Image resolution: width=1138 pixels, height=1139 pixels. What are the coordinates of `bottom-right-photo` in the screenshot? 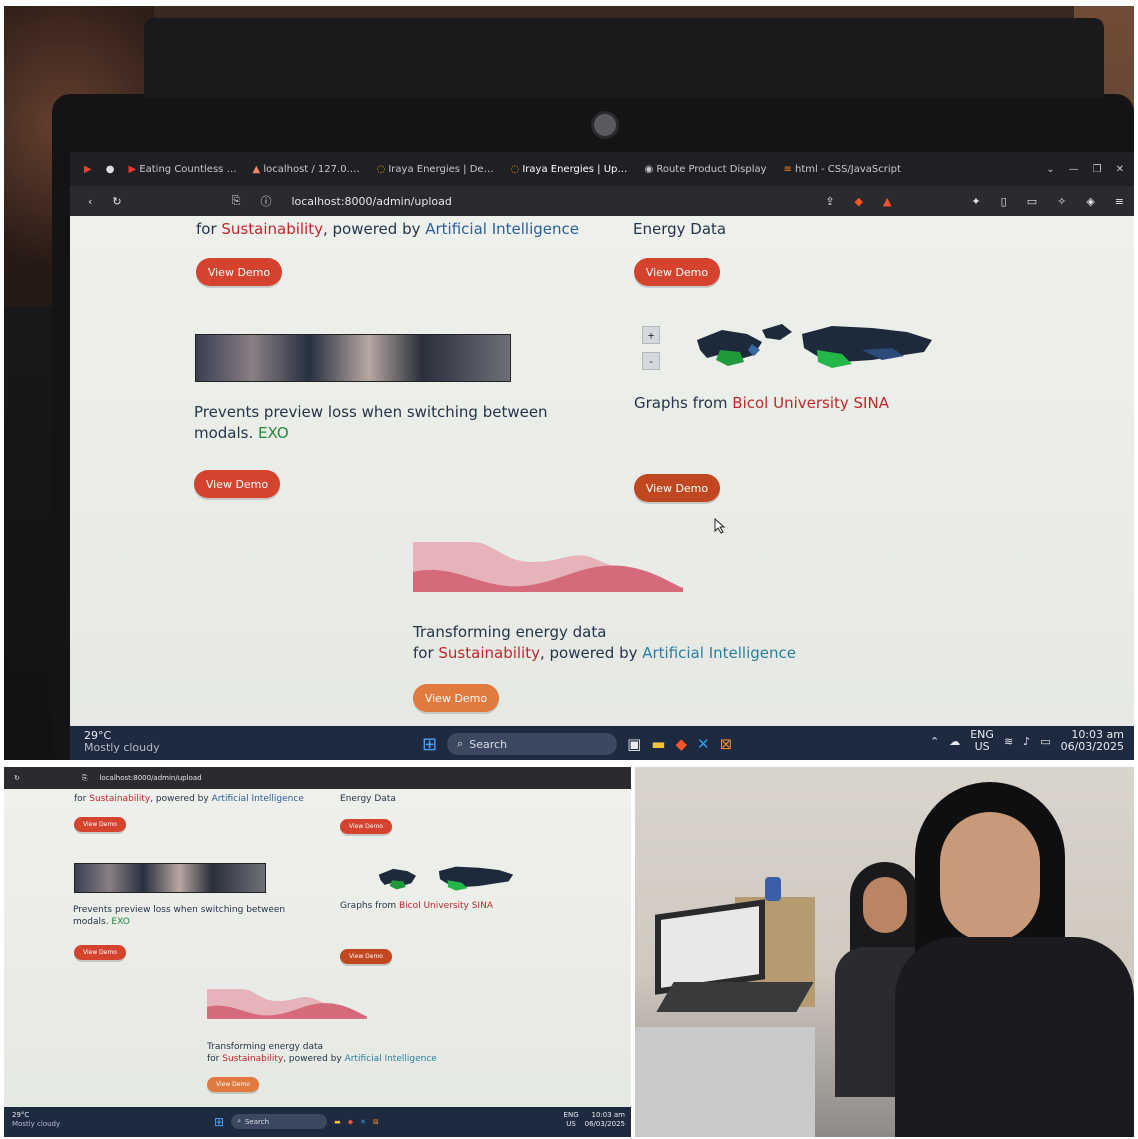 It's located at (884, 952).